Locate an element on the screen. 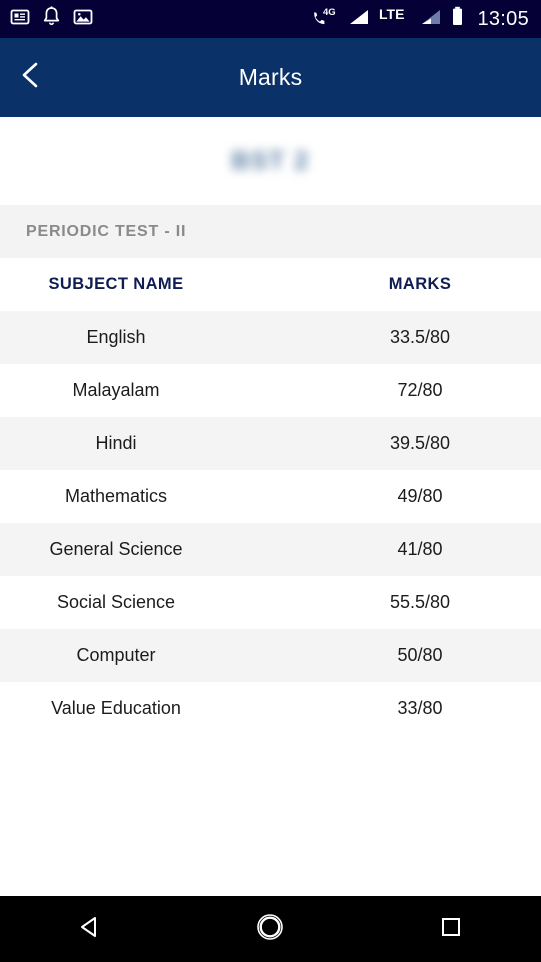 This screenshot has width=541, height=962. cell-marks: 41/80 is located at coordinates (420, 549).